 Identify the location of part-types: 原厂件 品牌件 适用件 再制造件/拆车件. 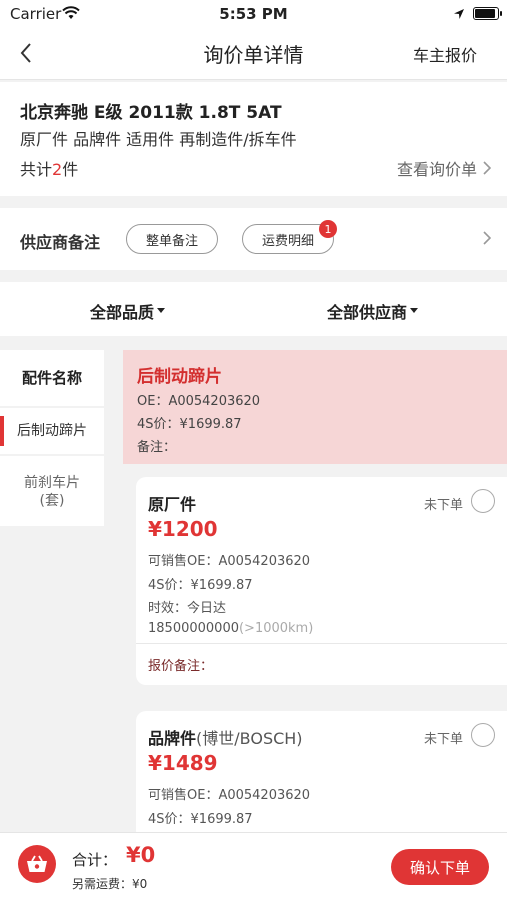
(158, 139).